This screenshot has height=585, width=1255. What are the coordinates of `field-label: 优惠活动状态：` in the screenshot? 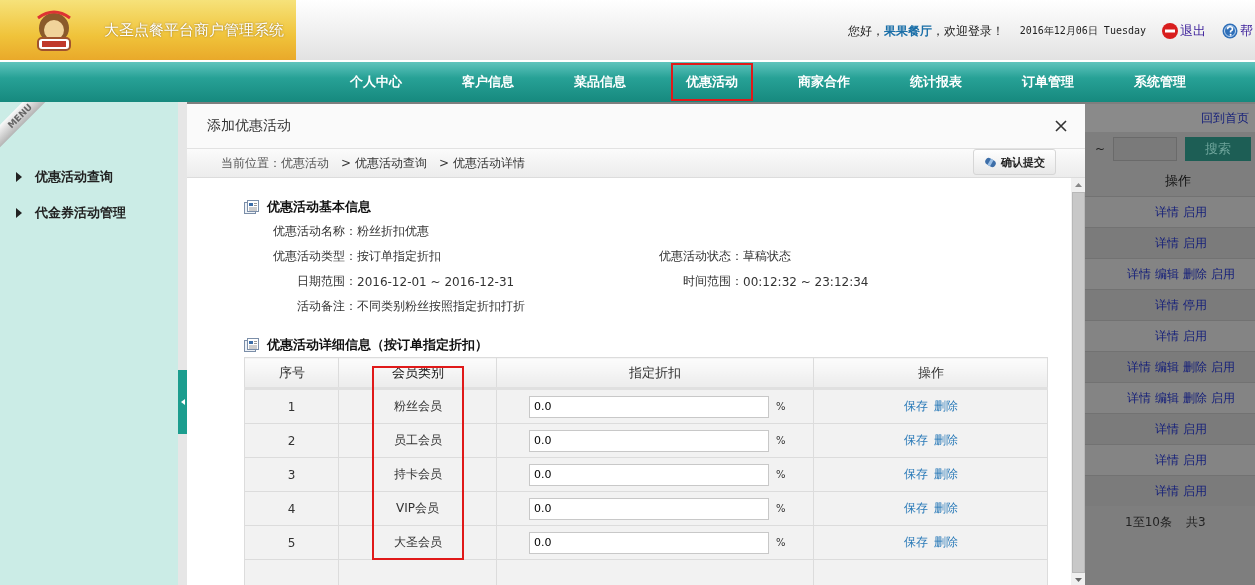 It's located at (701, 256).